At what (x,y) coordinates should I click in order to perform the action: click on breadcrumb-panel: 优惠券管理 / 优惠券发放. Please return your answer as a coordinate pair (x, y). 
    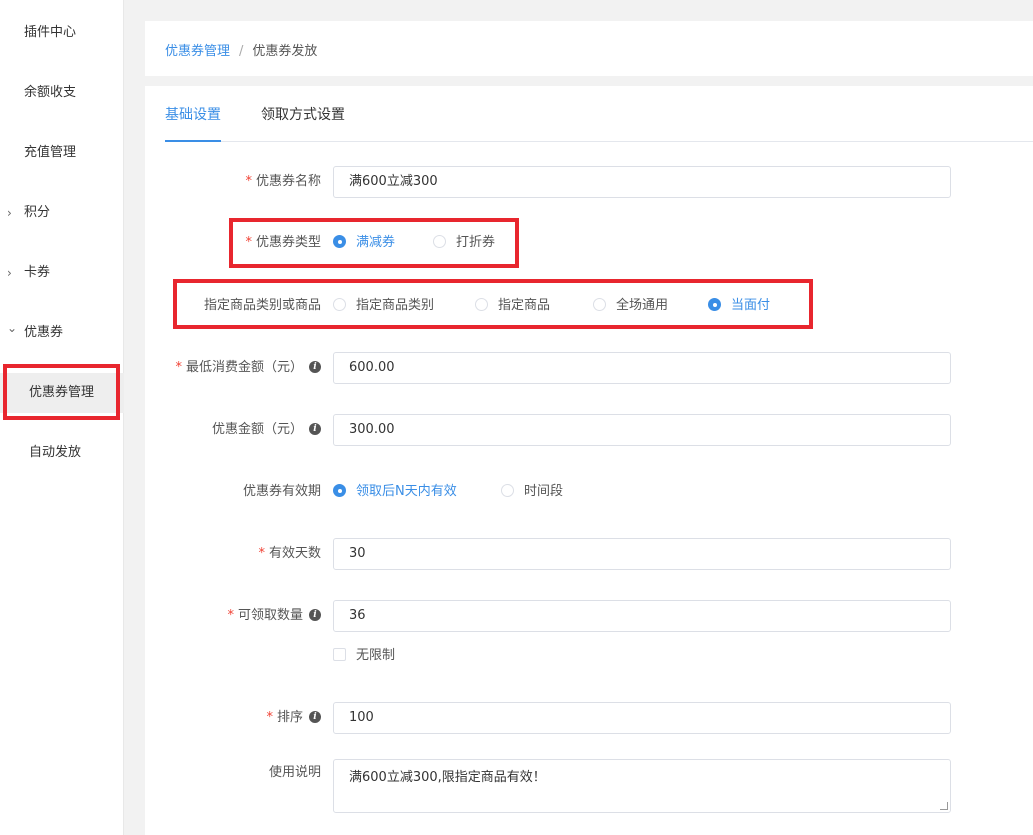
    Looking at the image, I should click on (589, 48).